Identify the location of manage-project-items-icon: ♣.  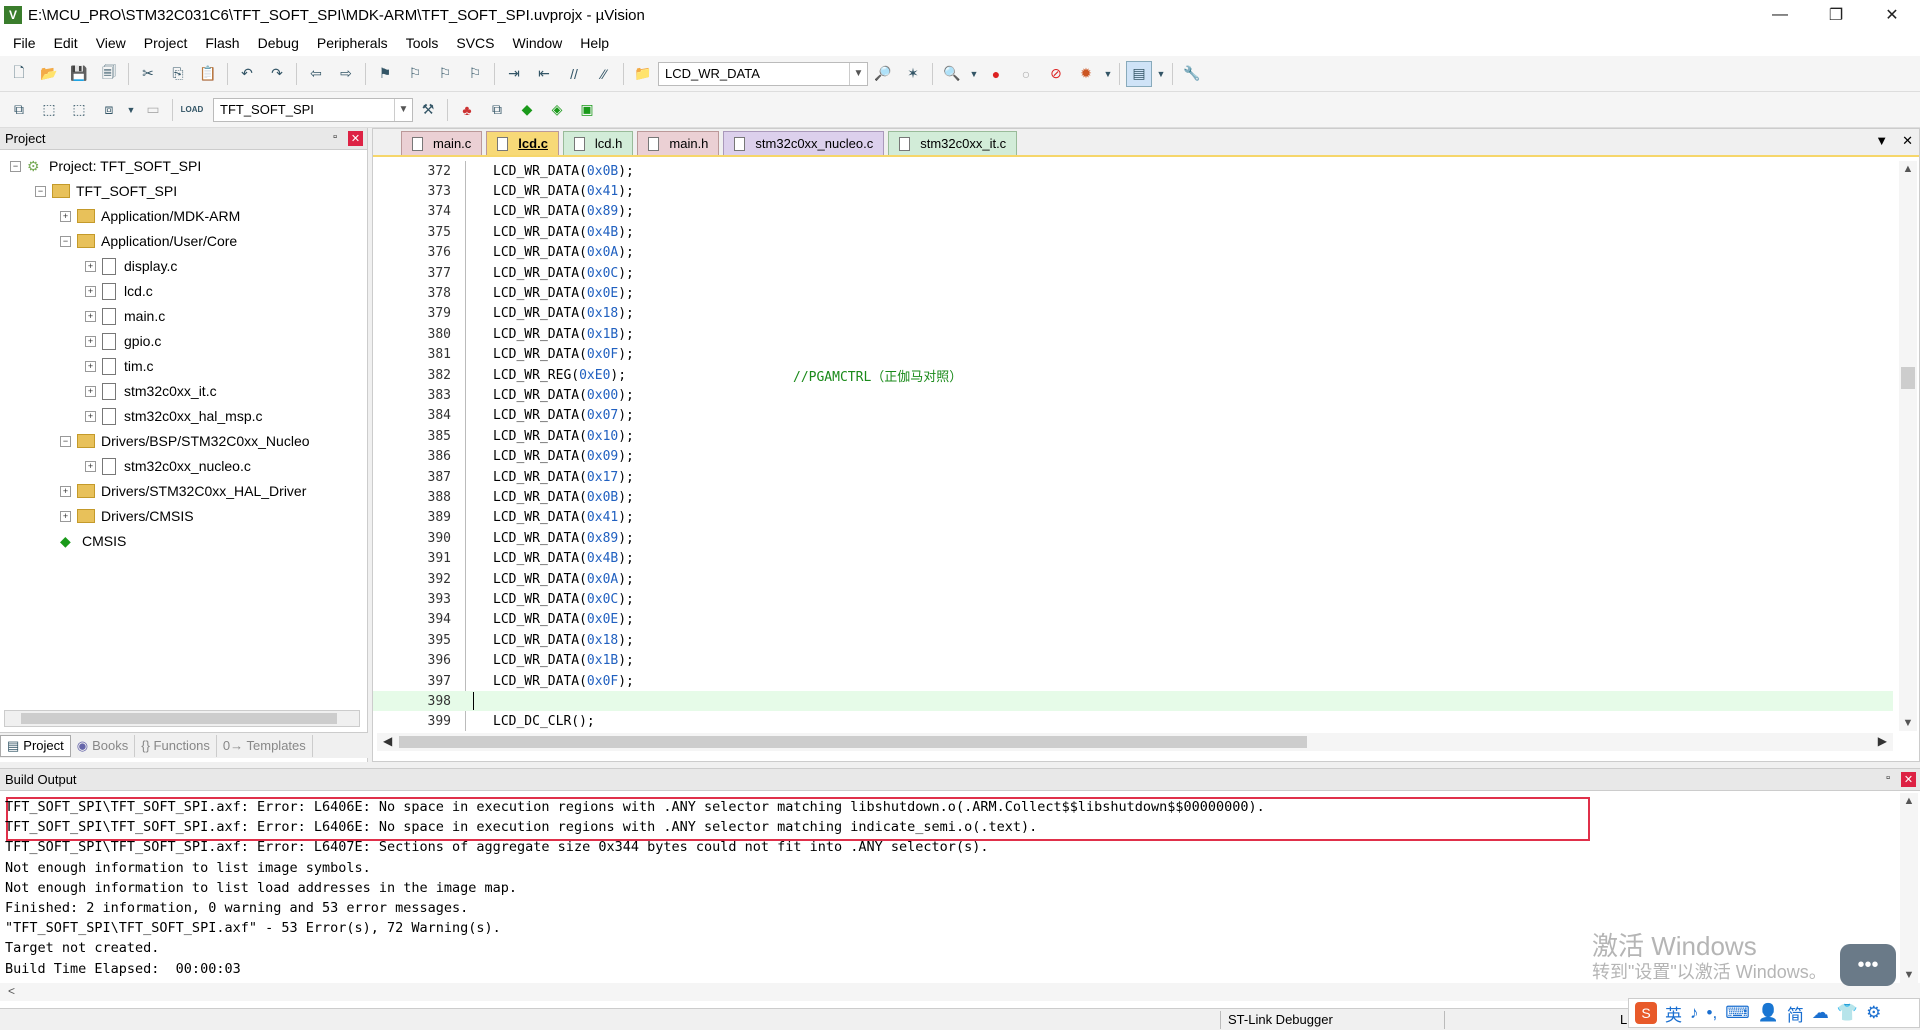
(467, 110).